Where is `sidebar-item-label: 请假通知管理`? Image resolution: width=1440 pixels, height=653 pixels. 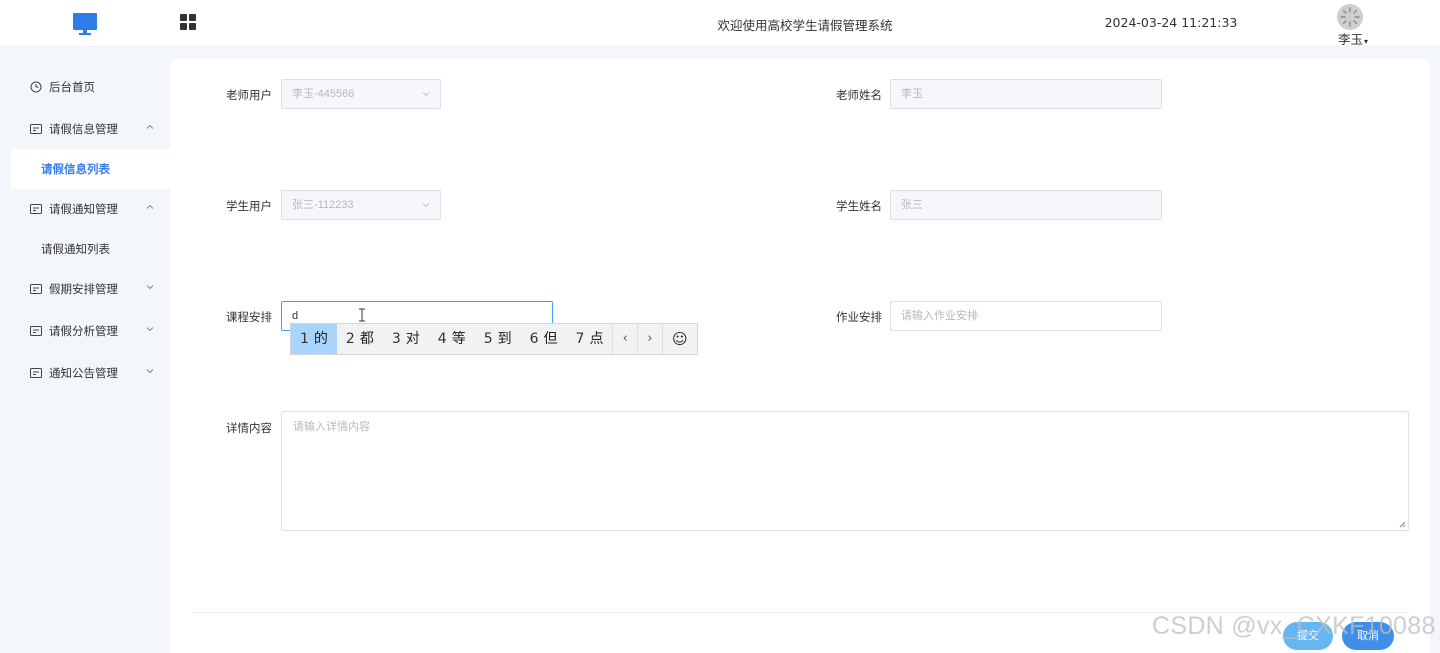
sidebar-item-label: 请假通知管理 is located at coordinates (83, 209).